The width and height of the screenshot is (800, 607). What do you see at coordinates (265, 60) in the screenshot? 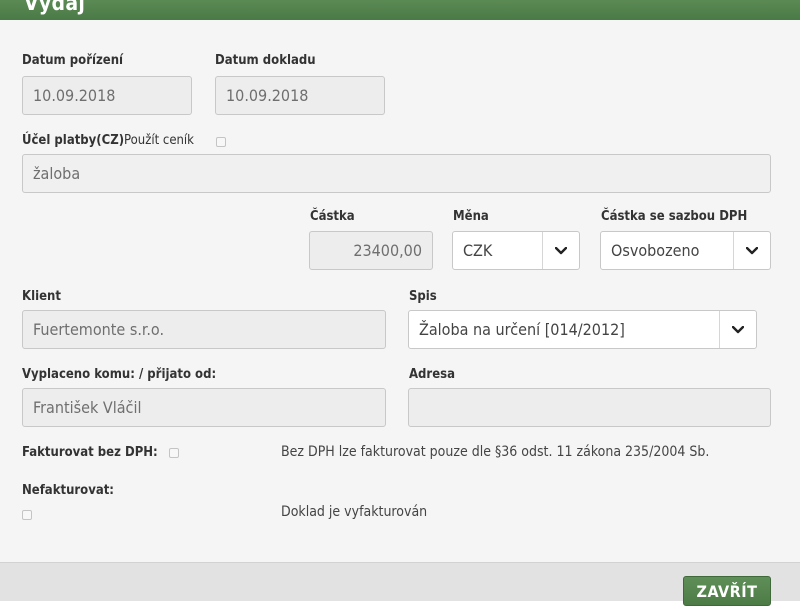
I see `datum-dokladu-label: Datum dokladu` at bounding box center [265, 60].